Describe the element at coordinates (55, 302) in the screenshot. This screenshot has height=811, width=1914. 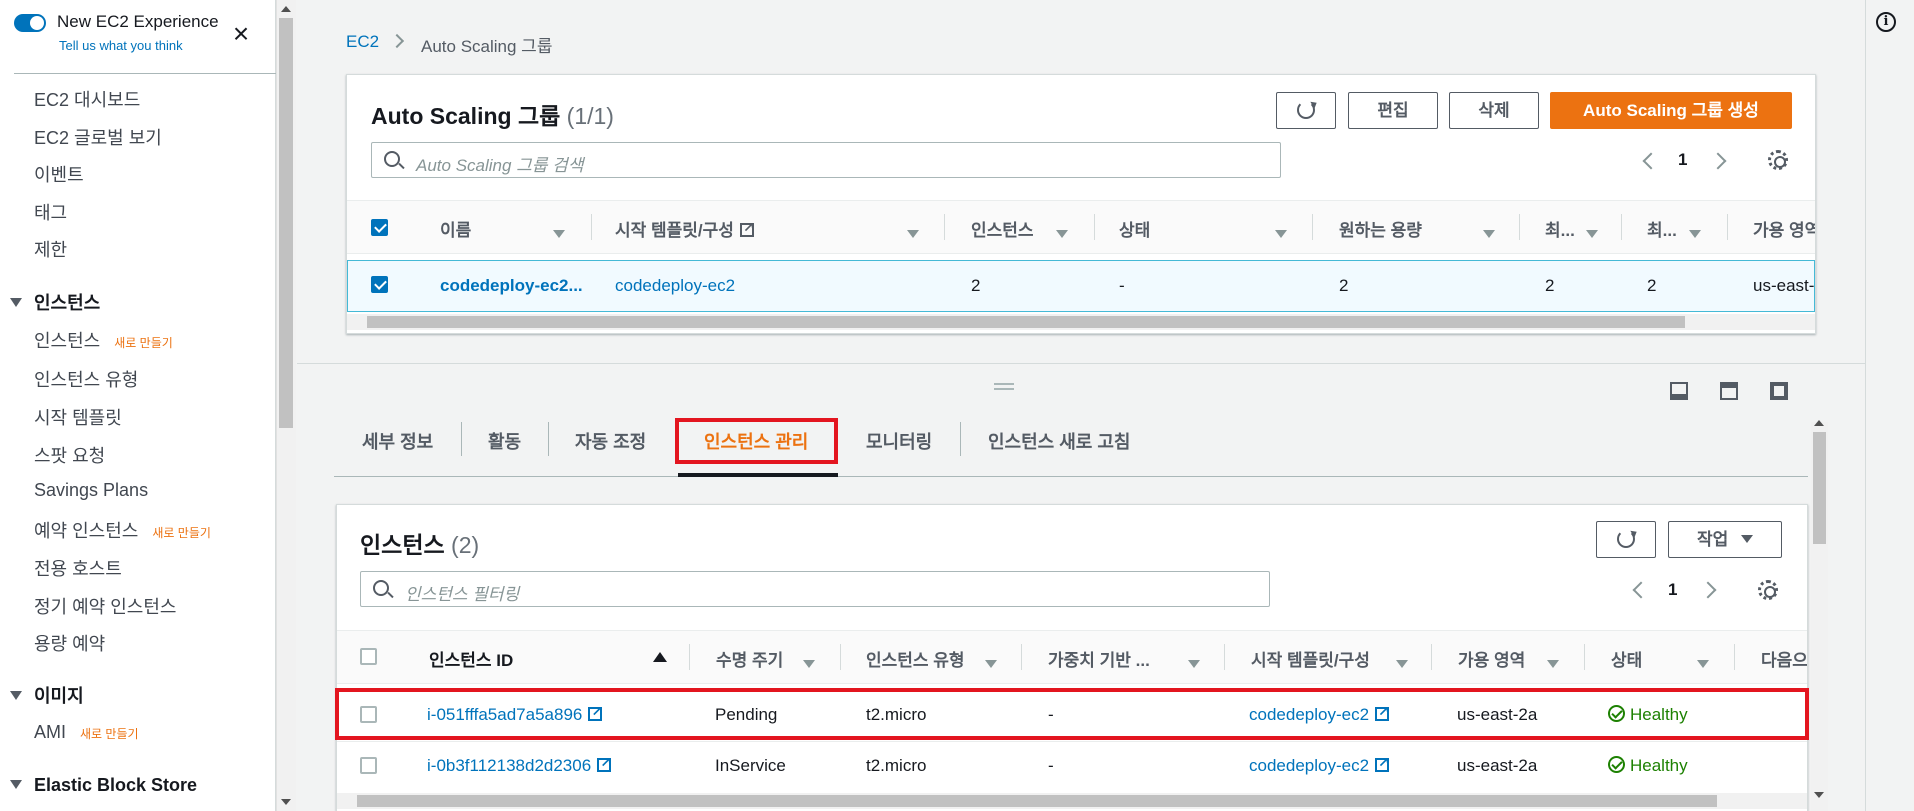
I see `sidebar-section-instances: 인스턴스` at that location.